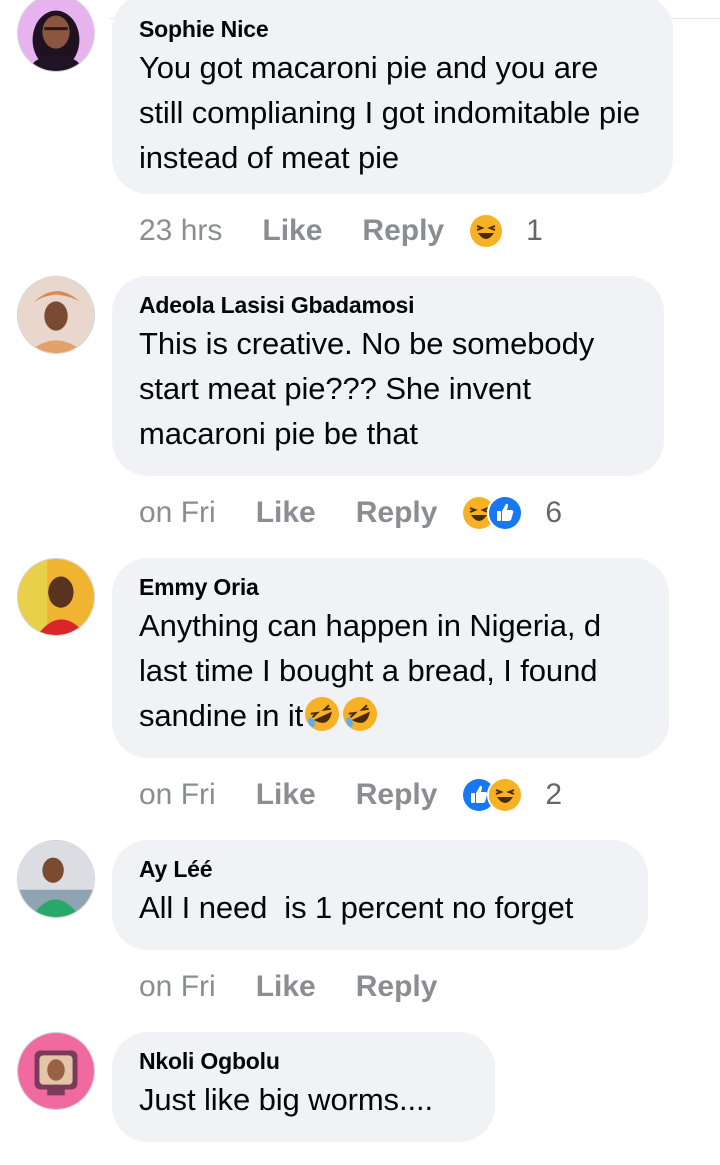  What do you see at coordinates (350, 795) in the screenshot?
I see `comment-actions: on Fri Like Reply 2` at bounding box center [350, 795].